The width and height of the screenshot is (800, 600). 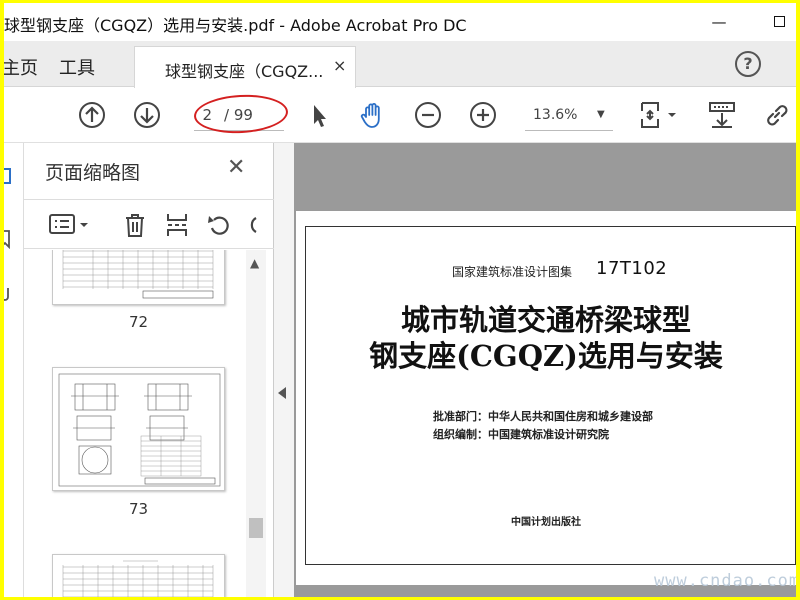 I want to click on thumbnail-panel-title: 页面缩略图, so click(x=93, y=173).